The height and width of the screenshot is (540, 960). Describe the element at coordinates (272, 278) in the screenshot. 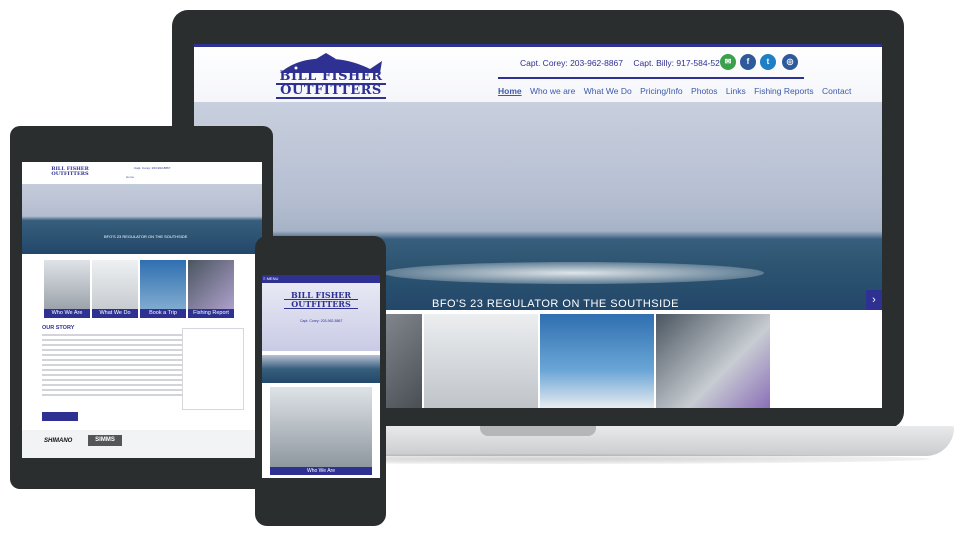

I see `phone-menu-label: MENU` at that location.